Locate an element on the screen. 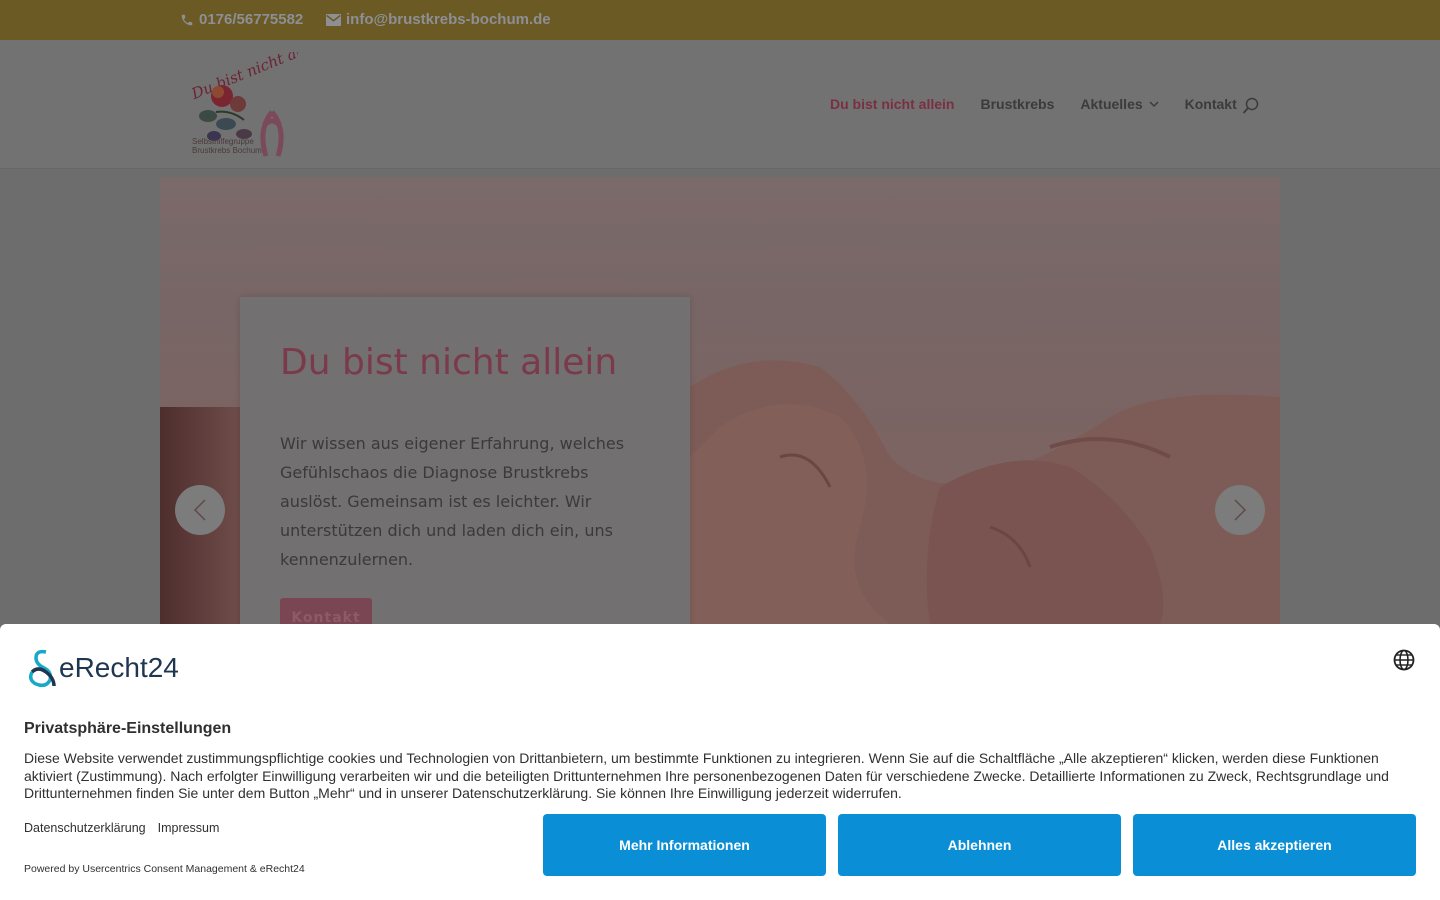  erecht24-logo: eRecht24 is located at coordinates (101, 668).